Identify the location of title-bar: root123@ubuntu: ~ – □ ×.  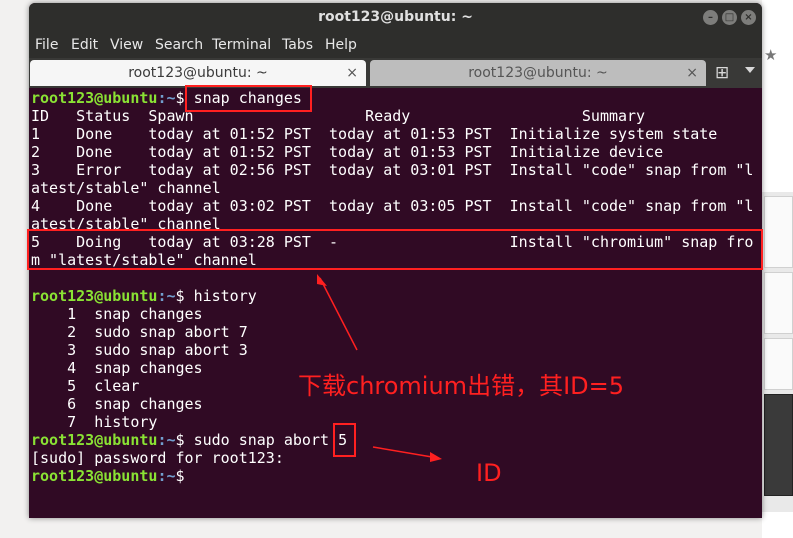
(395, 18).